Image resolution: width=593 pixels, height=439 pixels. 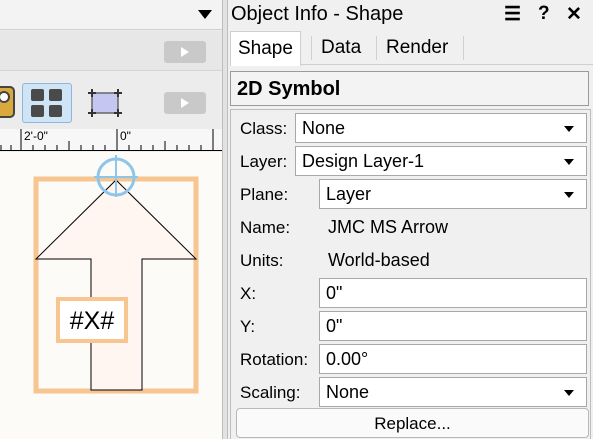 What do you see at coordinates (409, 88) in the screenshot?
I see `object-type-header: 2D Symbol` at bounding box center [409, 88].